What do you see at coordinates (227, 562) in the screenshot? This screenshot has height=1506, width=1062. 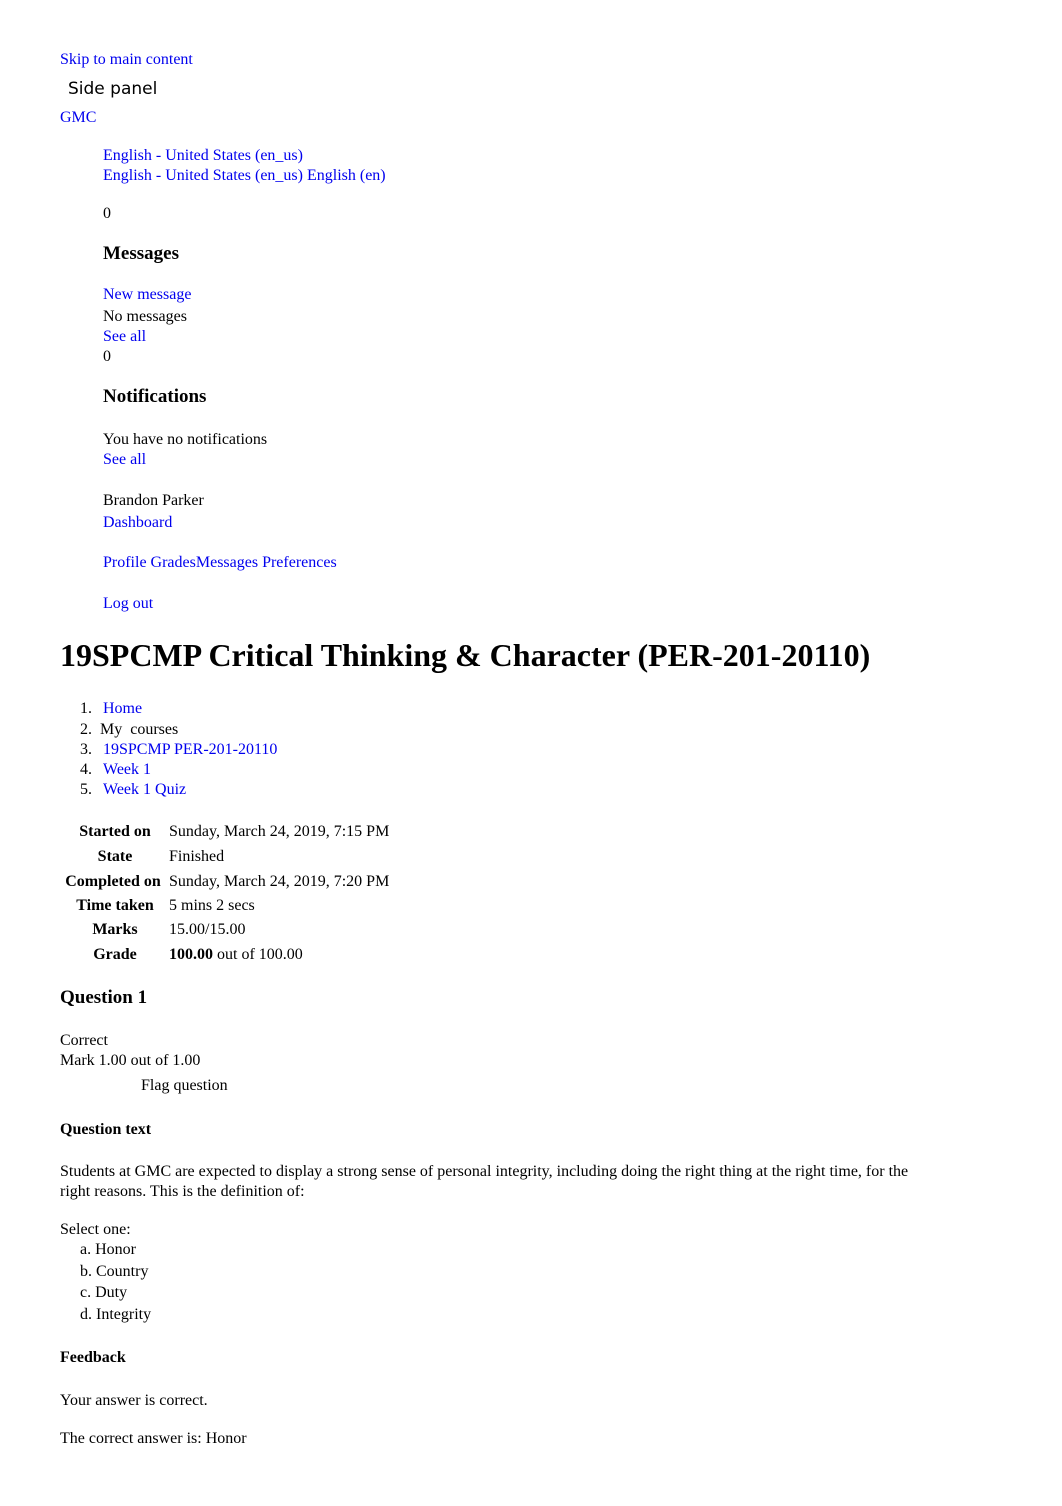 I see `messages-link: Messages` at bounding box center [227, 562].